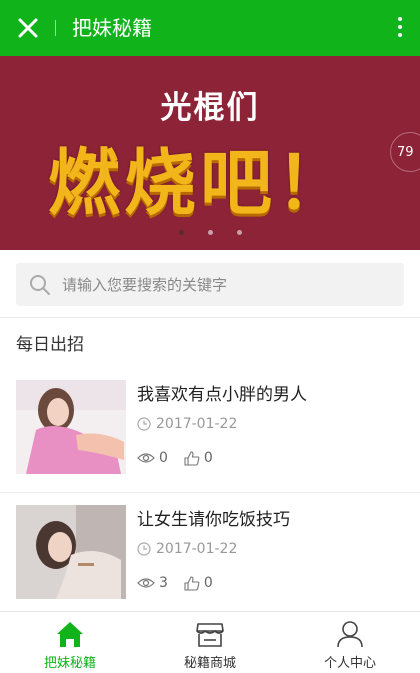 The height and width of the screenshot is (673, 420). What do you see at coordinates (210, 28) in the screenshot?
I see `title-bar: 把妹秘籍` at bounding box center [210, 28].